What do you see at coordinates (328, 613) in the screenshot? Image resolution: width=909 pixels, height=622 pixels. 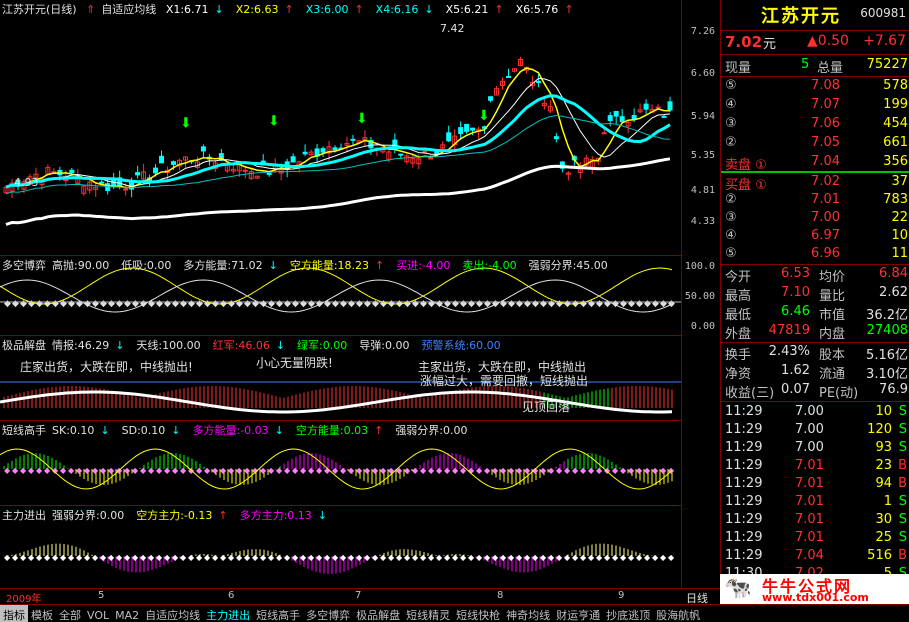 I see `tab-8: 多空博弈` at bounding box center [328, 613].